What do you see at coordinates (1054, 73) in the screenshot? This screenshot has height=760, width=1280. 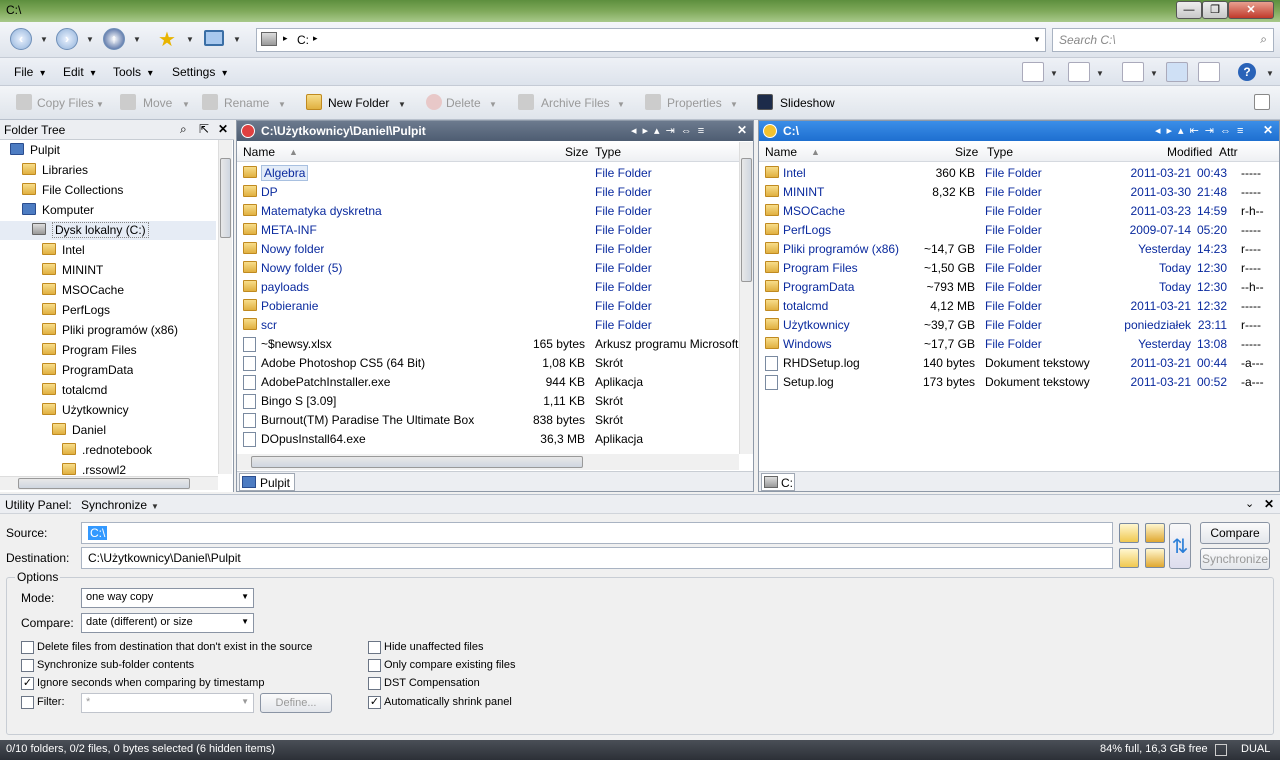 I see `view-mode-dropdown-icon: ▼` at bounding box center [1054, 73].